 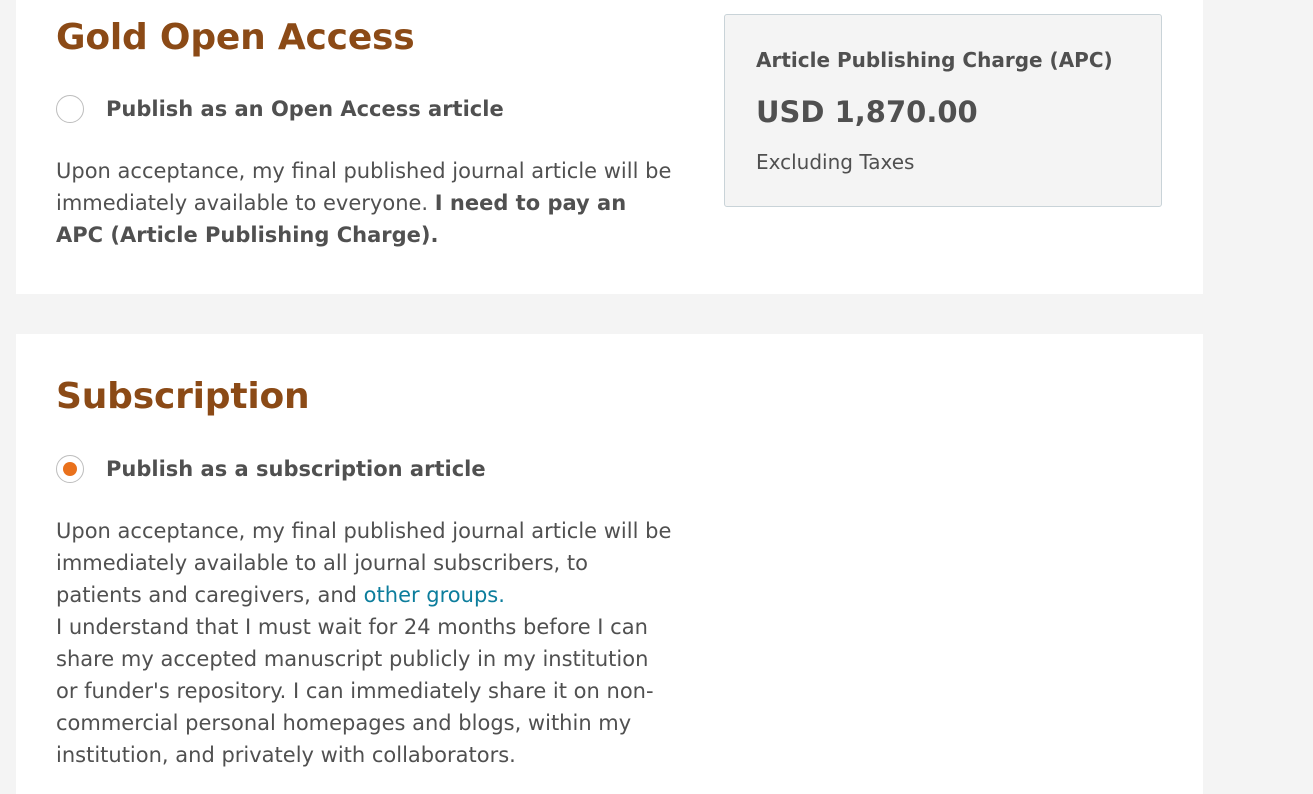 I want to click on gold-open-access-title: Gold Open Access, so click(x=235, y=37).